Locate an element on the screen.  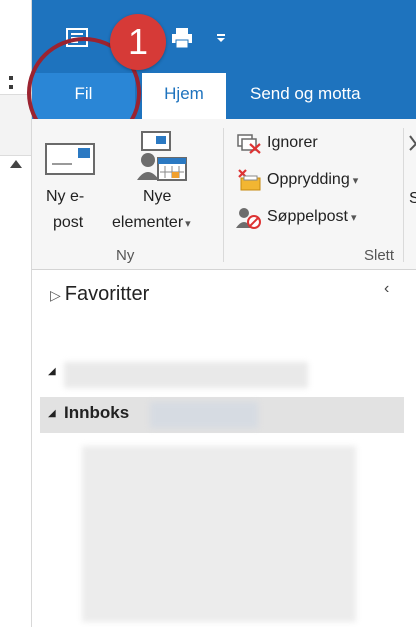
cleanup-icon is located at coordinates (249, 180).